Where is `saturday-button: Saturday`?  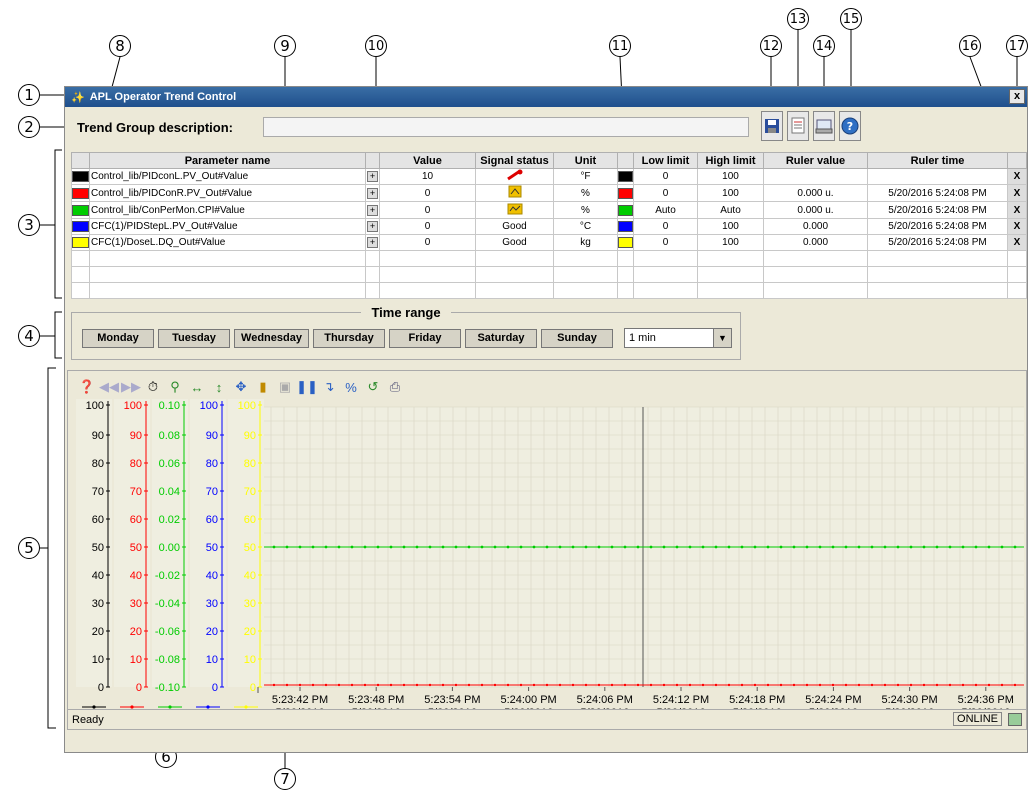 saturday-button: Saturday is located at coordinates (501, 338).